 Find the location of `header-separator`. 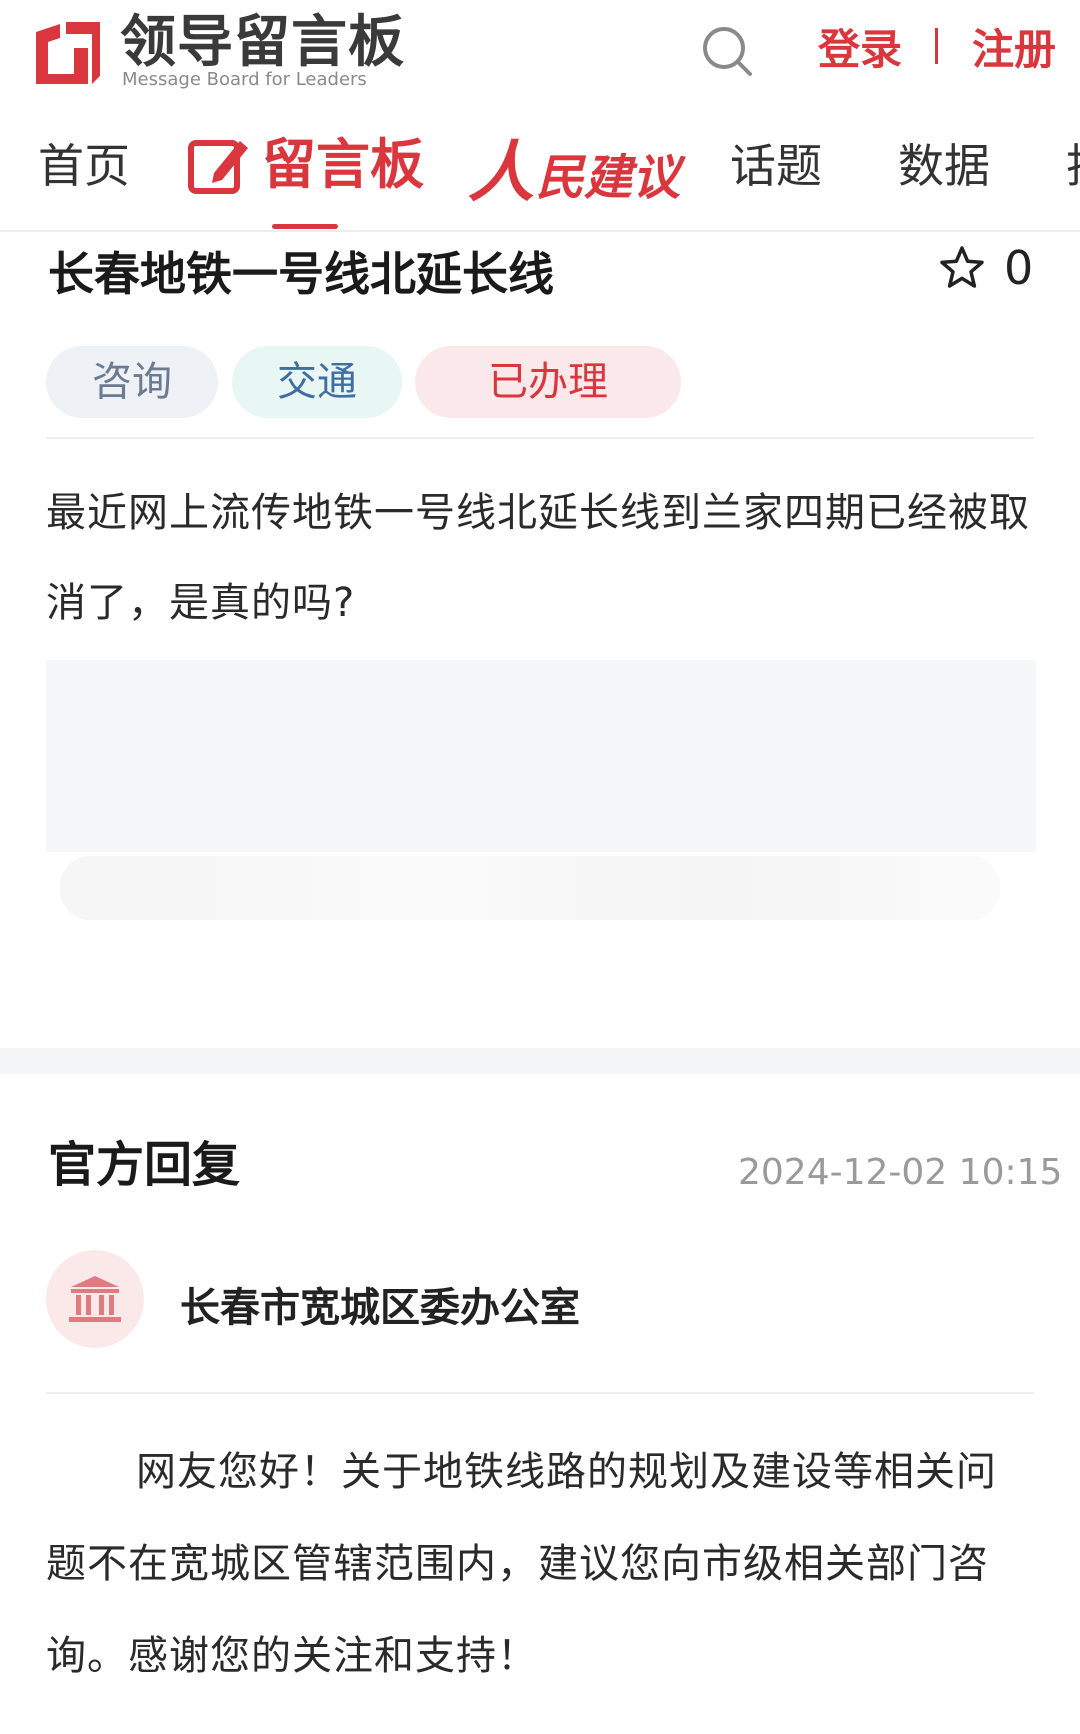

header-separator is located at coordinates (936, 46).